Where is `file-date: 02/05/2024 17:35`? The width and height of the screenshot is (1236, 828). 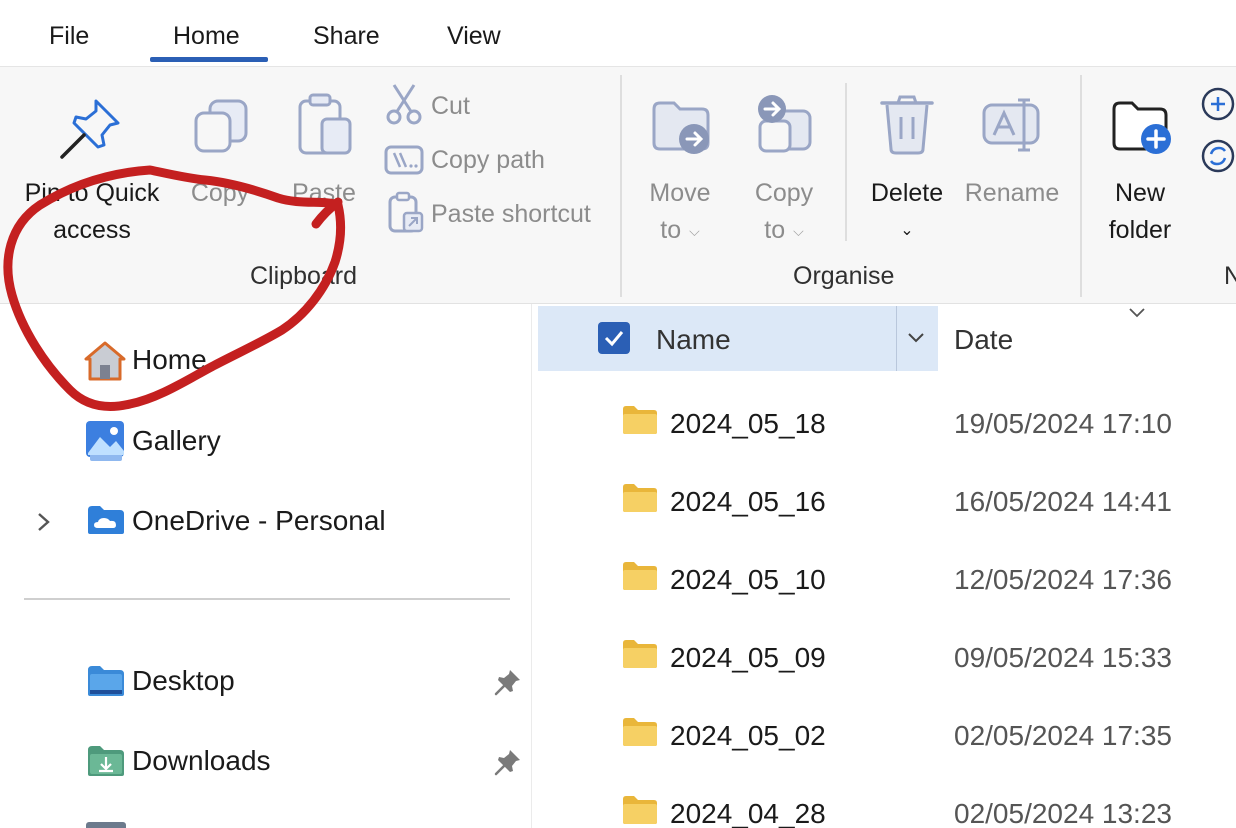
file-date: 02/05/2024 17:35 is located at coordinates (1063, 735).